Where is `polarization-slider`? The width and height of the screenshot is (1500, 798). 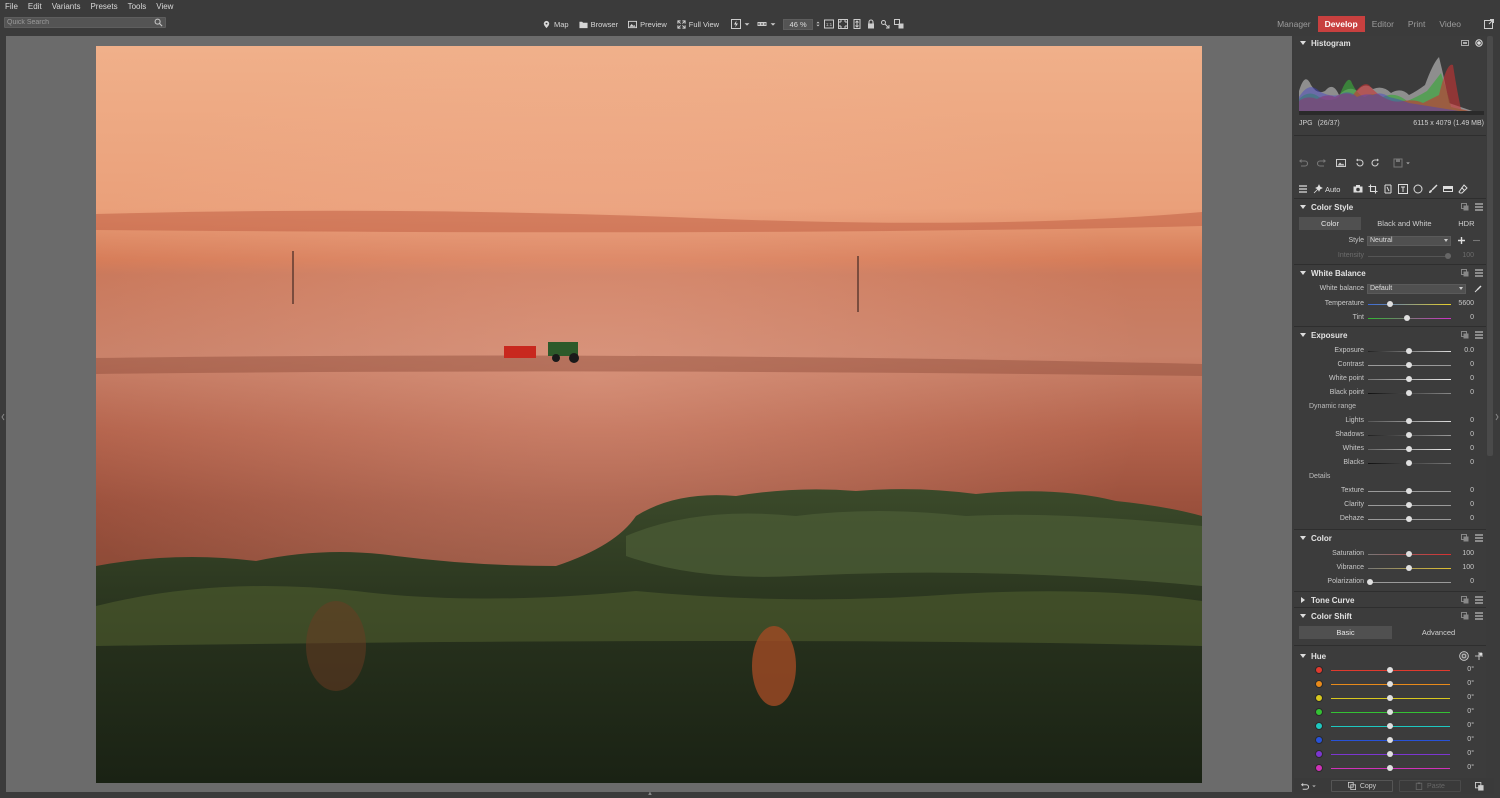
polarization-slider is located at coordinates (1409, 582).